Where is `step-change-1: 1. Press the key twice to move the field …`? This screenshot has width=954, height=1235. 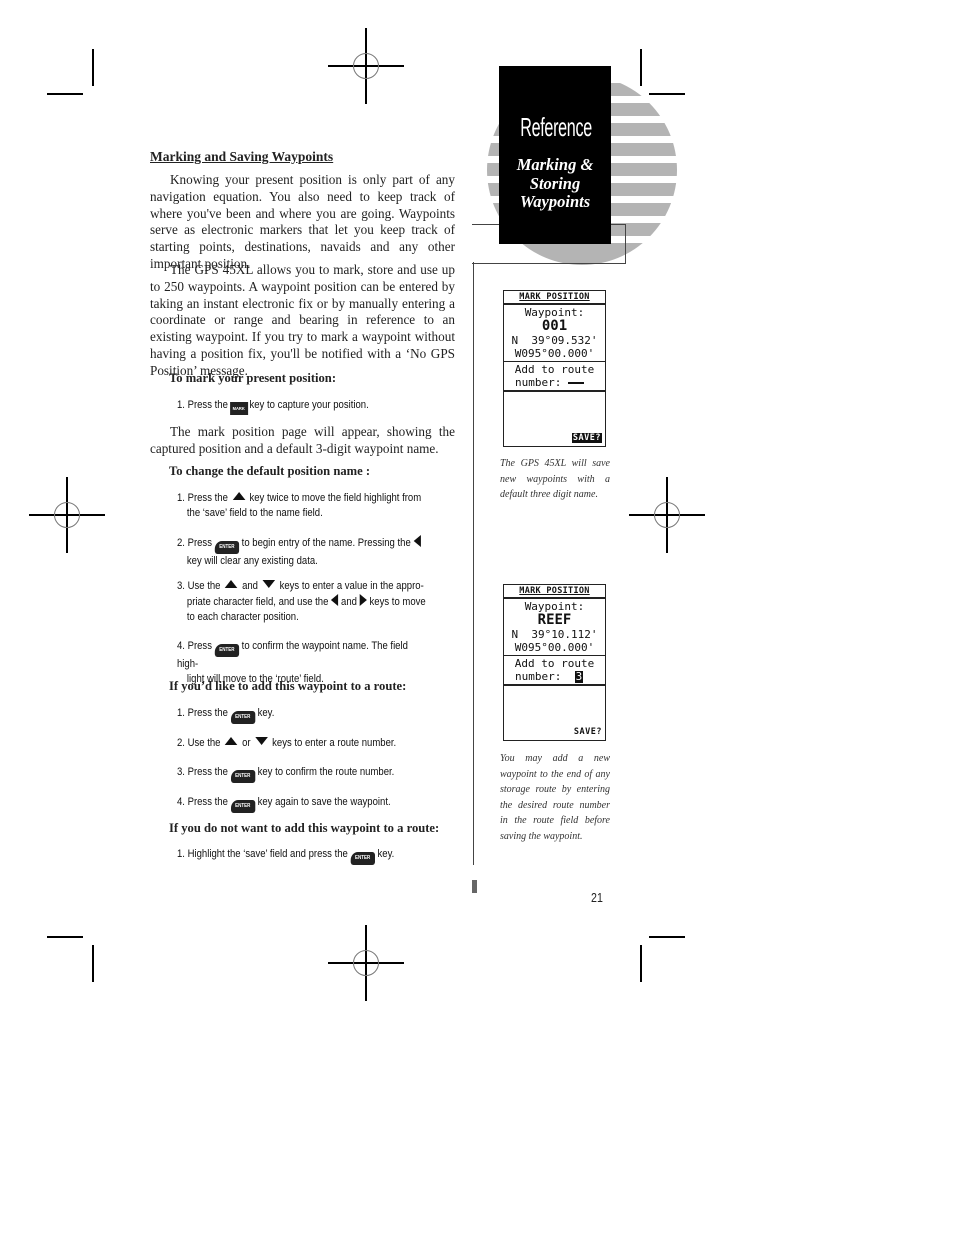
step-change-1: 1. Press the key twice to move the field … is located at coordinates (299, 505).